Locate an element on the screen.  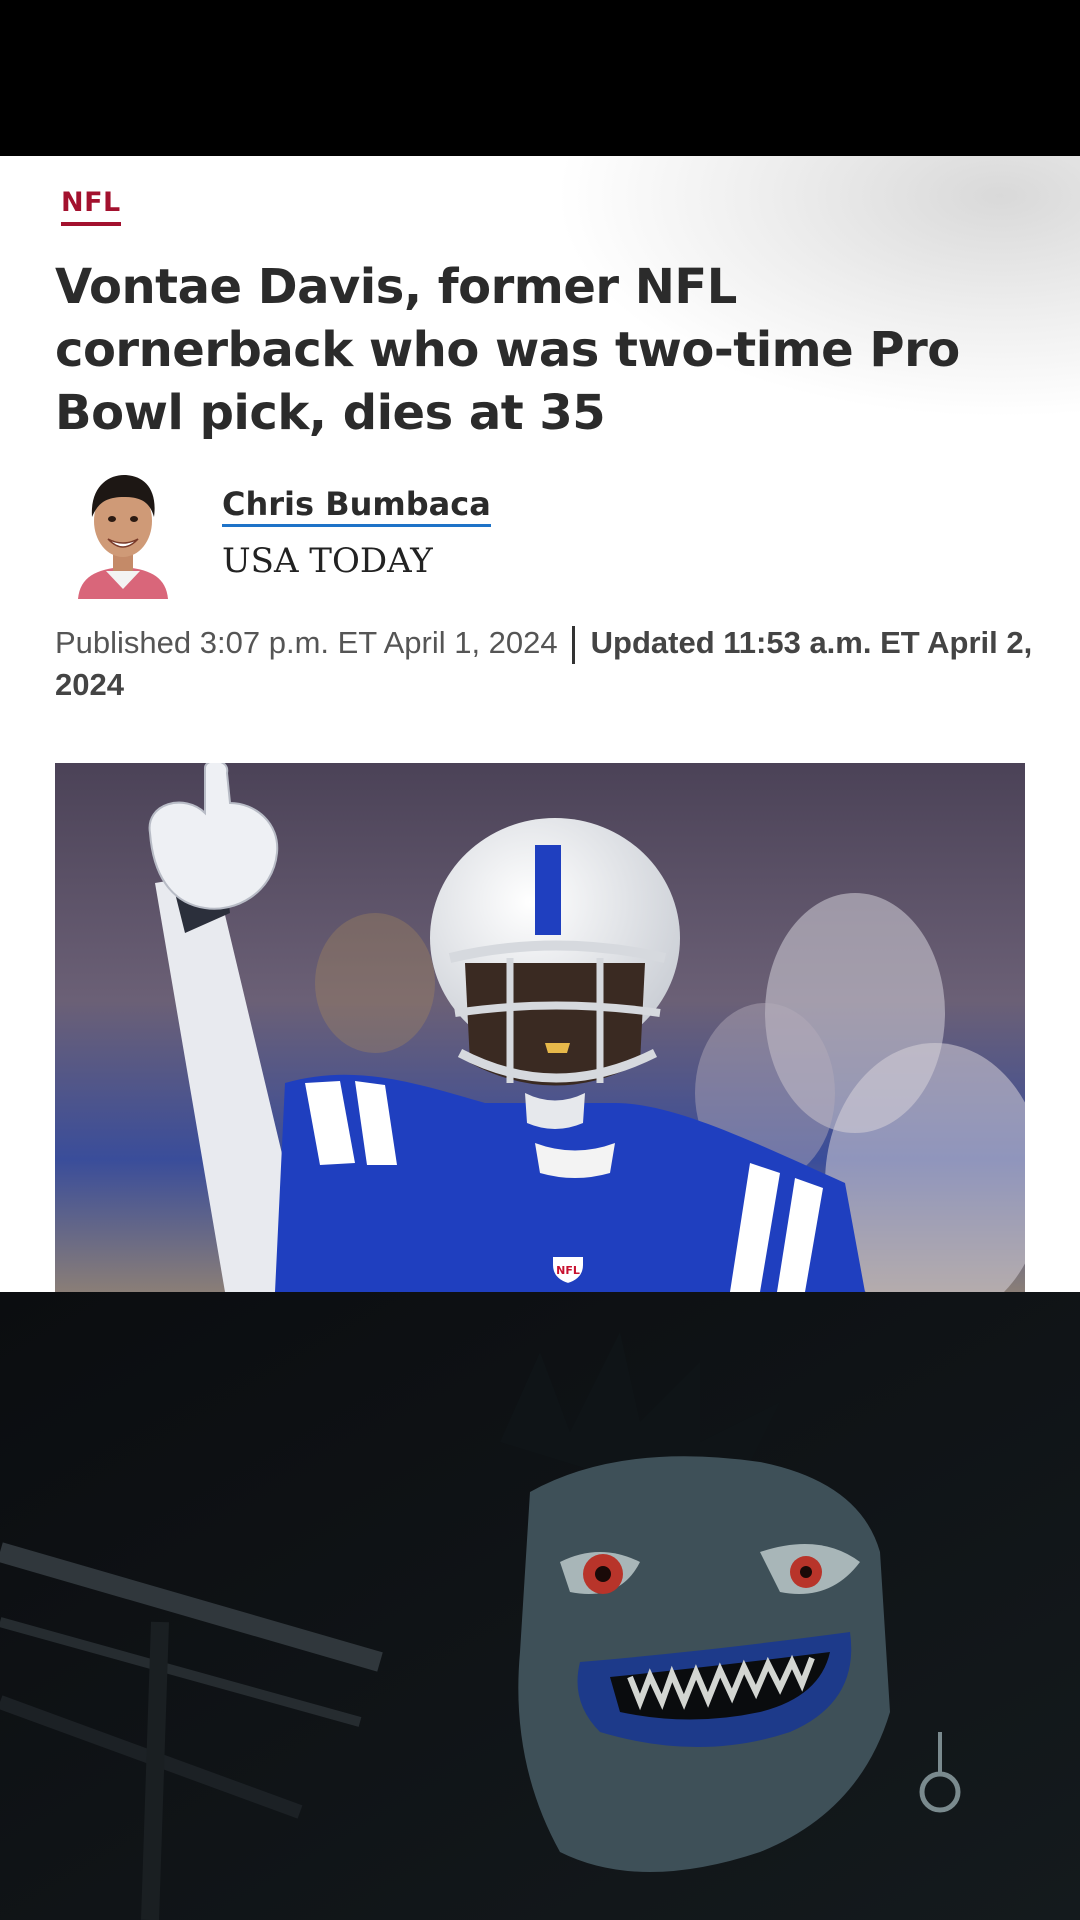
published-date: Published 3:07 p.m. ET April 1, 2024 is located at coordinates (306, 642).